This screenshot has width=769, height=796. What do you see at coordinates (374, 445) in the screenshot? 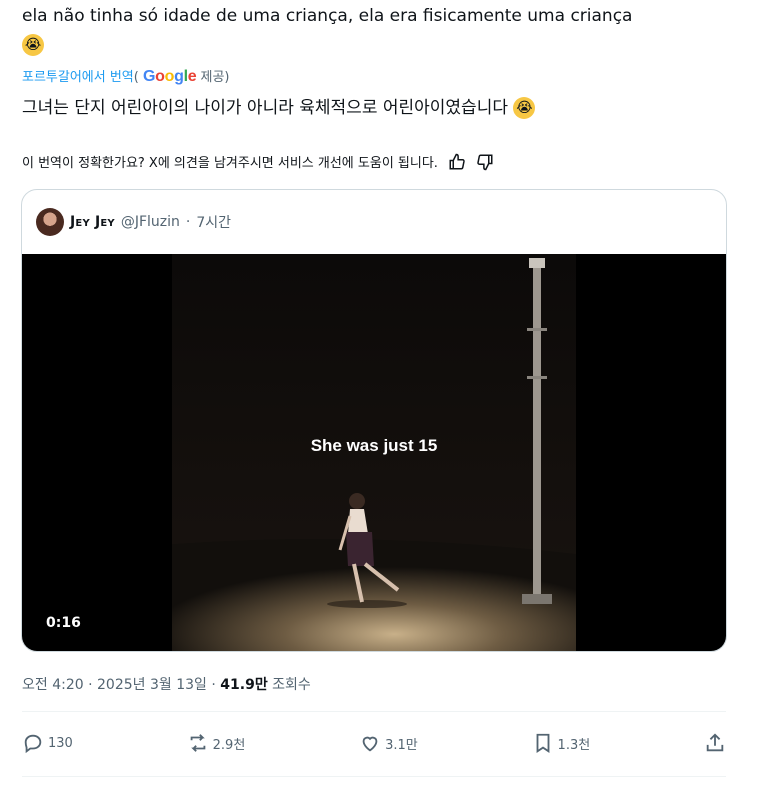
I see `video-caption: She was just 15` at bounding box center [374, 445].